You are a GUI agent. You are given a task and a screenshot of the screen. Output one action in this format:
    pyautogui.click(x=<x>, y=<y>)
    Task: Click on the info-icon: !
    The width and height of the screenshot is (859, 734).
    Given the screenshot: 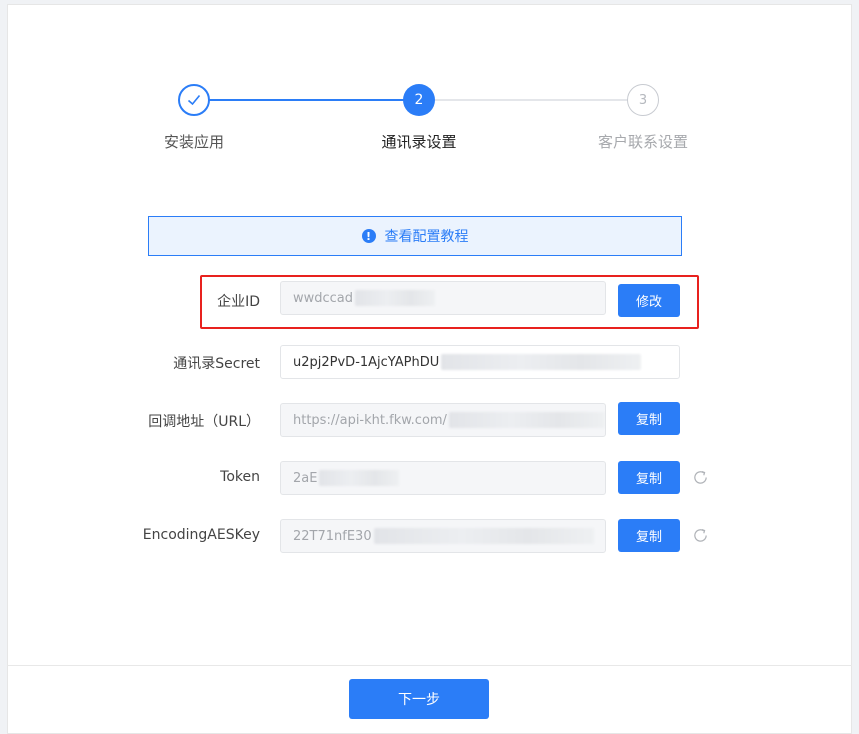 What is the action you would take?
    pyautogui.click(x=368, y=236)
    